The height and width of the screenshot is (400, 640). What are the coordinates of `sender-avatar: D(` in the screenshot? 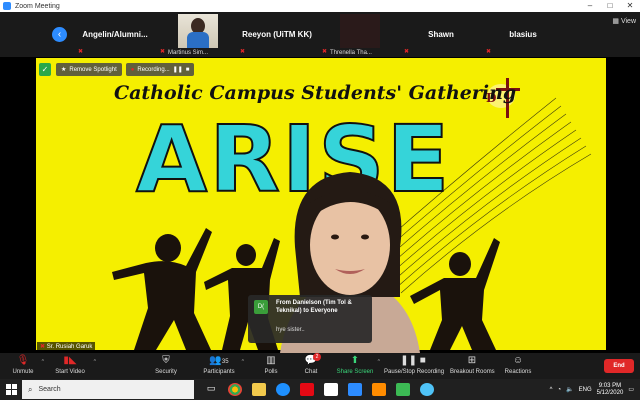 It's located at (261, 307).